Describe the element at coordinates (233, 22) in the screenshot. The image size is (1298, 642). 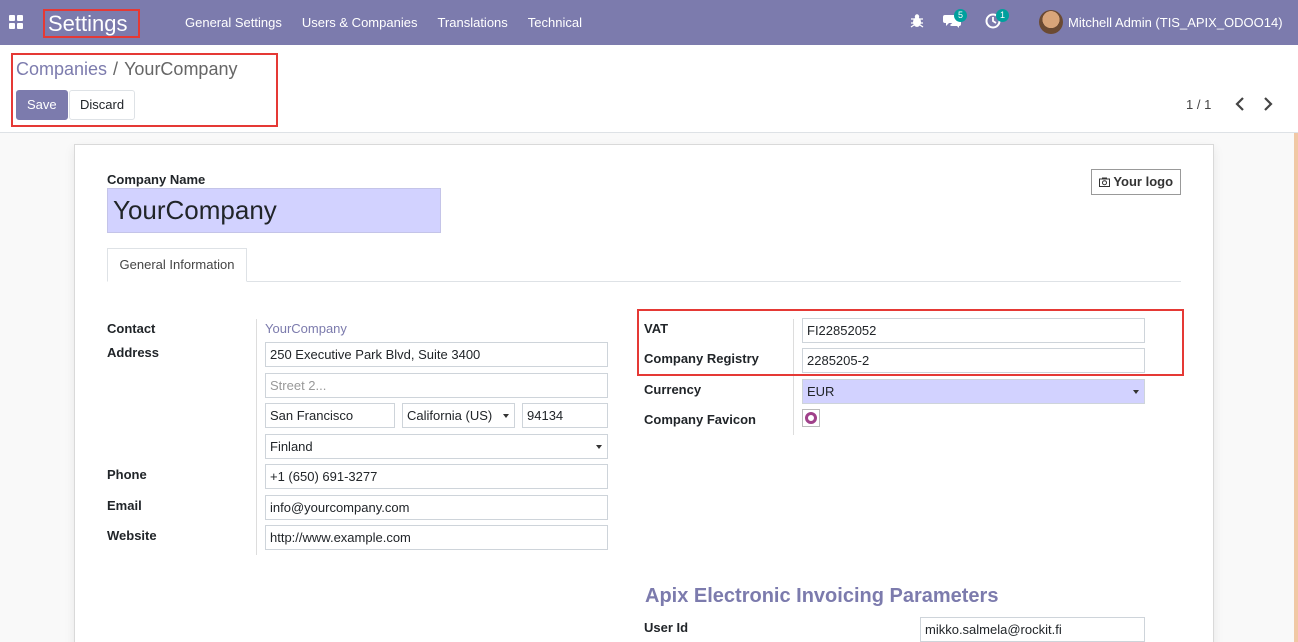
I see `menu-general-settings: General Settings` at that location.